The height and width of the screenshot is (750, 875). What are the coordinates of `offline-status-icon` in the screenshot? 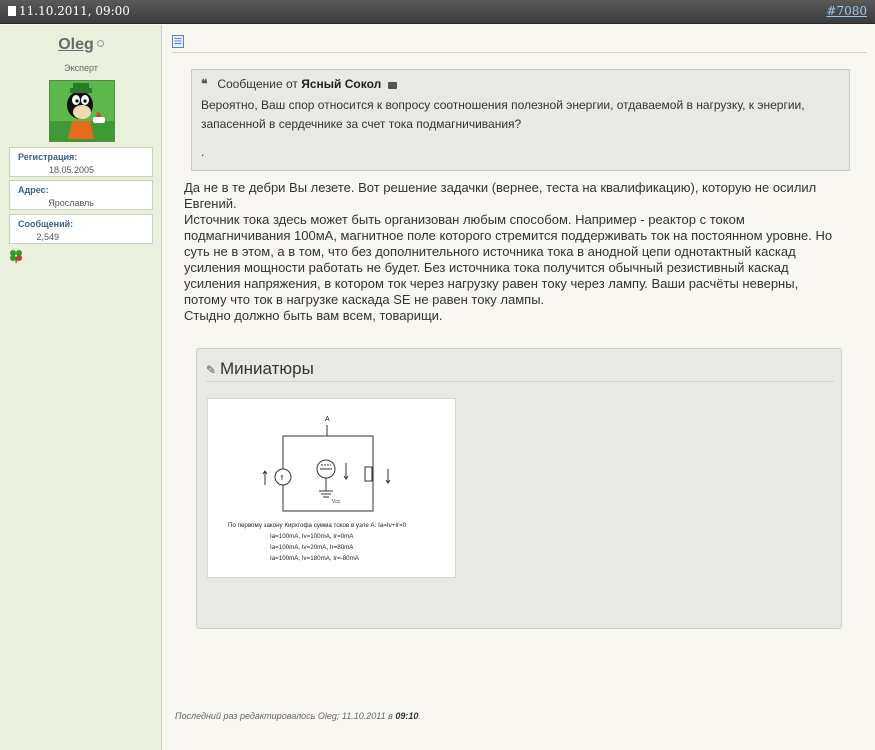 It's located at (100, 43).